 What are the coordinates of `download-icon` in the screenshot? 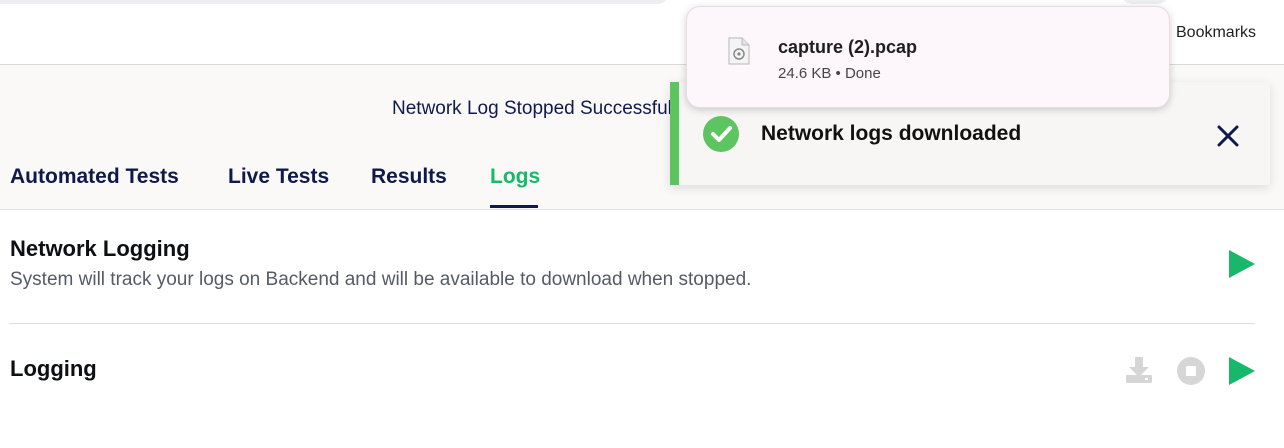 It's located at (1139, 372).